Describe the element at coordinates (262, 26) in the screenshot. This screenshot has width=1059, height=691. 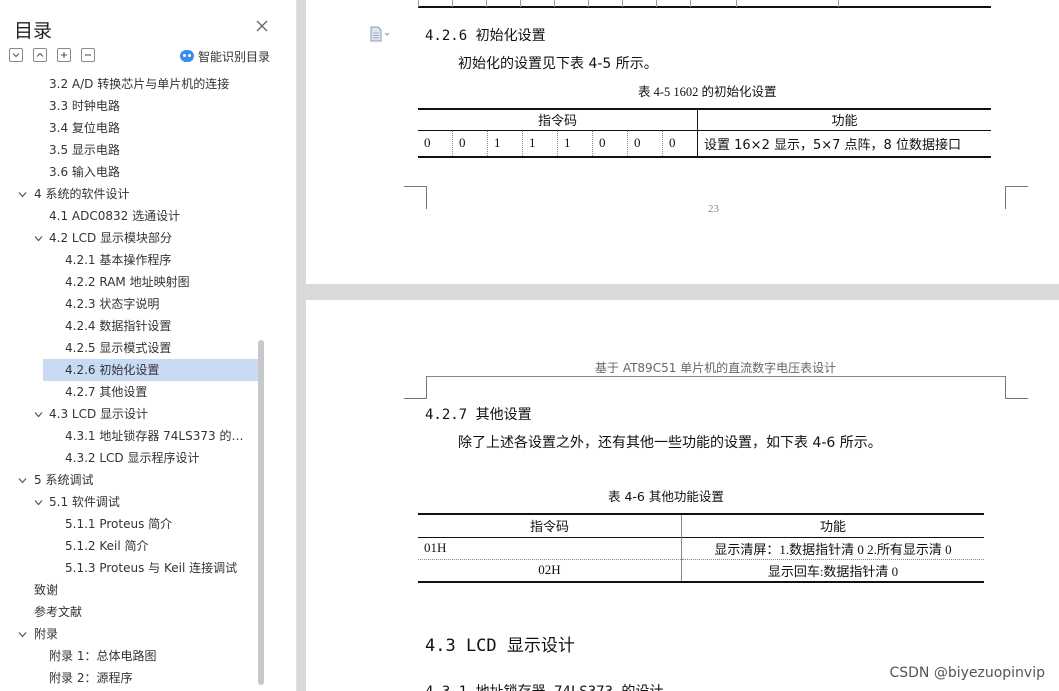
I see `close-icon` at that location.